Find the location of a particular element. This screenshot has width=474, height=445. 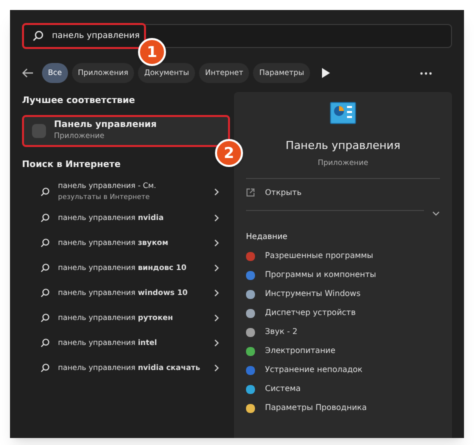

back-arrow-icon is located at coordinates (28, 73).